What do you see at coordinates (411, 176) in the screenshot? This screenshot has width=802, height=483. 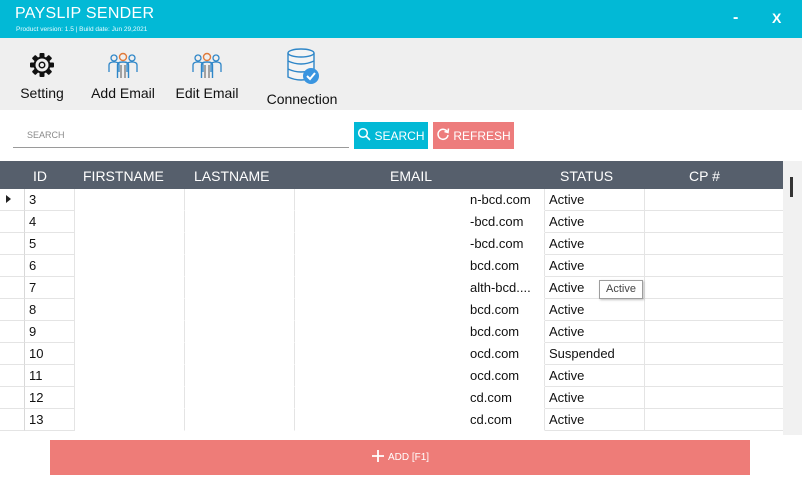 I see `column-email: EMAIL` at bounding box center [411, 176].